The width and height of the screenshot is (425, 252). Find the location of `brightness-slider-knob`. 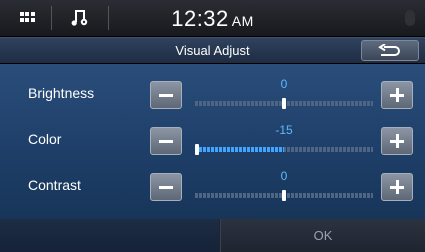

brightness-slider-knob is located at coordinates (284, 103).